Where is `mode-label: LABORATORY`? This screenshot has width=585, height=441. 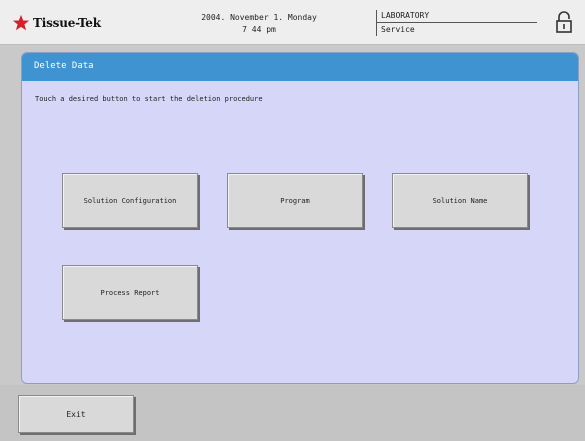 mode-label: LABORATORY is located at coordinates (405, 15).